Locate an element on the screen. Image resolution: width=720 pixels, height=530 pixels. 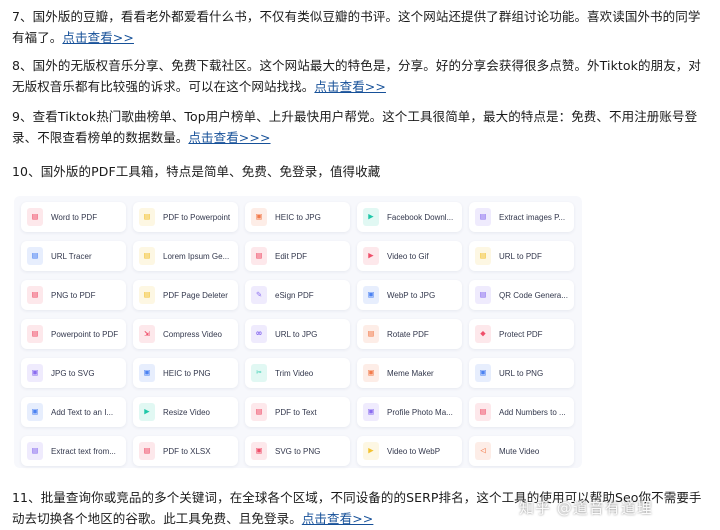
tool-tile: ▣ URL to PNG is located at coordinates (521, 373).